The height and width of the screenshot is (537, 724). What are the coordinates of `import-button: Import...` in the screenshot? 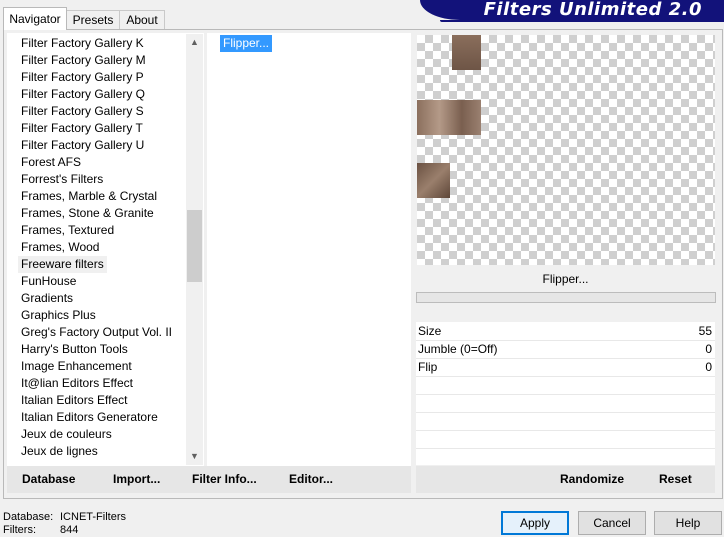 It's located at (136, 479).